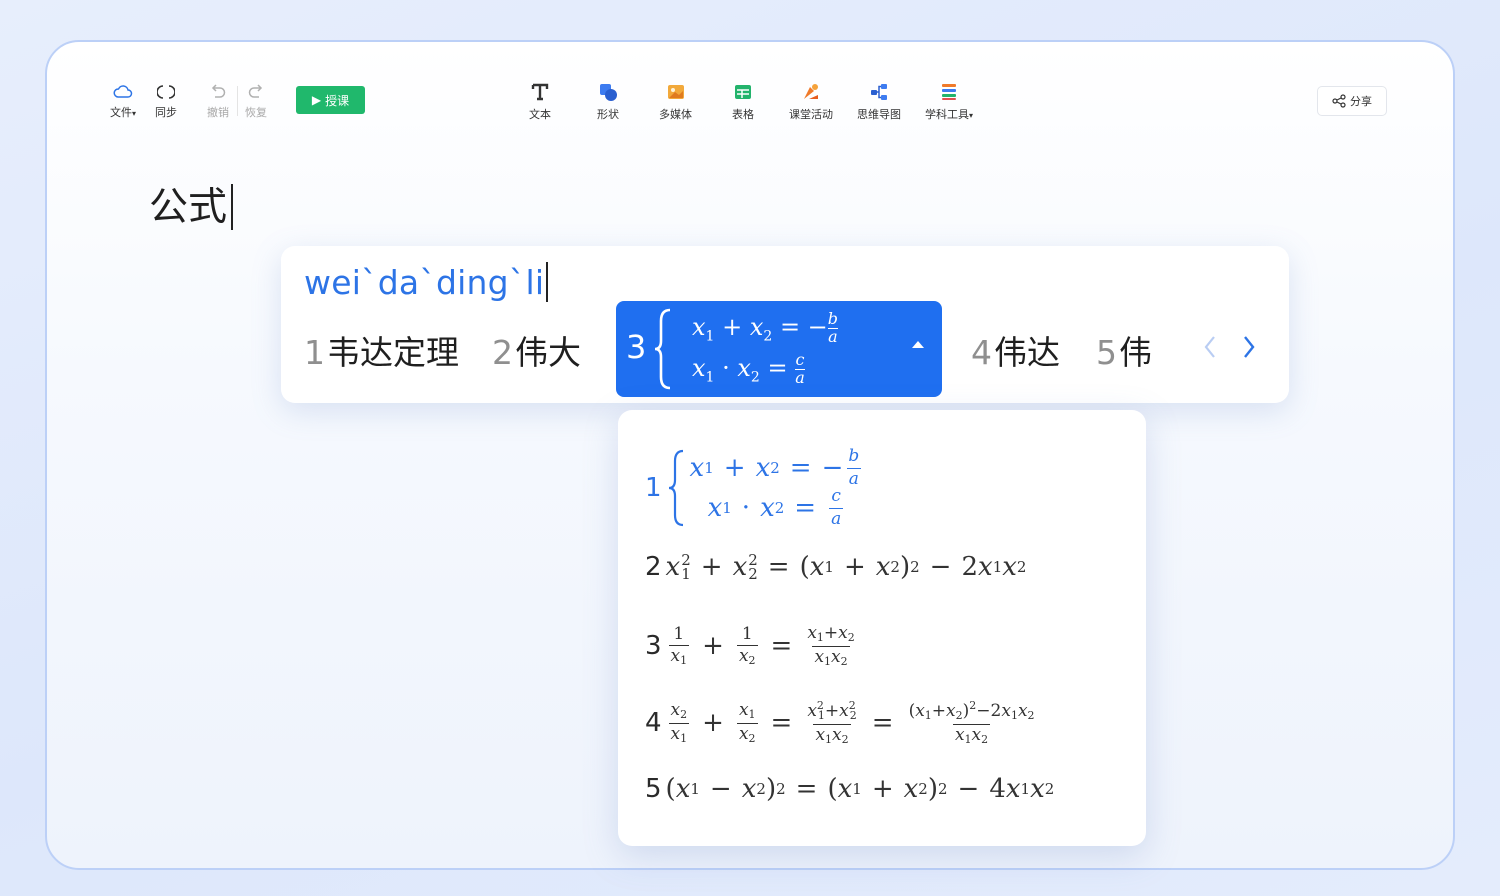 The width and height of the screenshot is (1500, 896). Describe the element at coordinates (255, 91) in the screenshot. I see `redo-icon` at that location.